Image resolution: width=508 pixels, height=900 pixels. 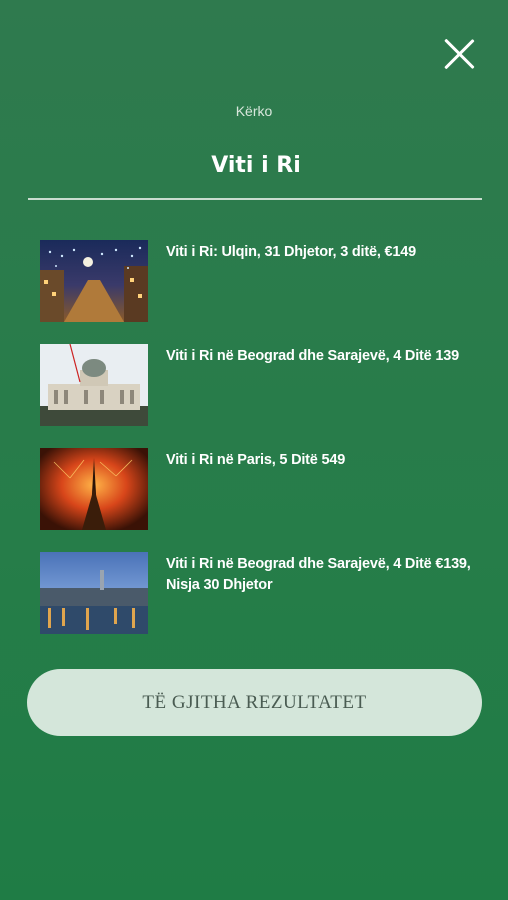 I want to click on street-night-lights-photo, so click(x=94, y=281).